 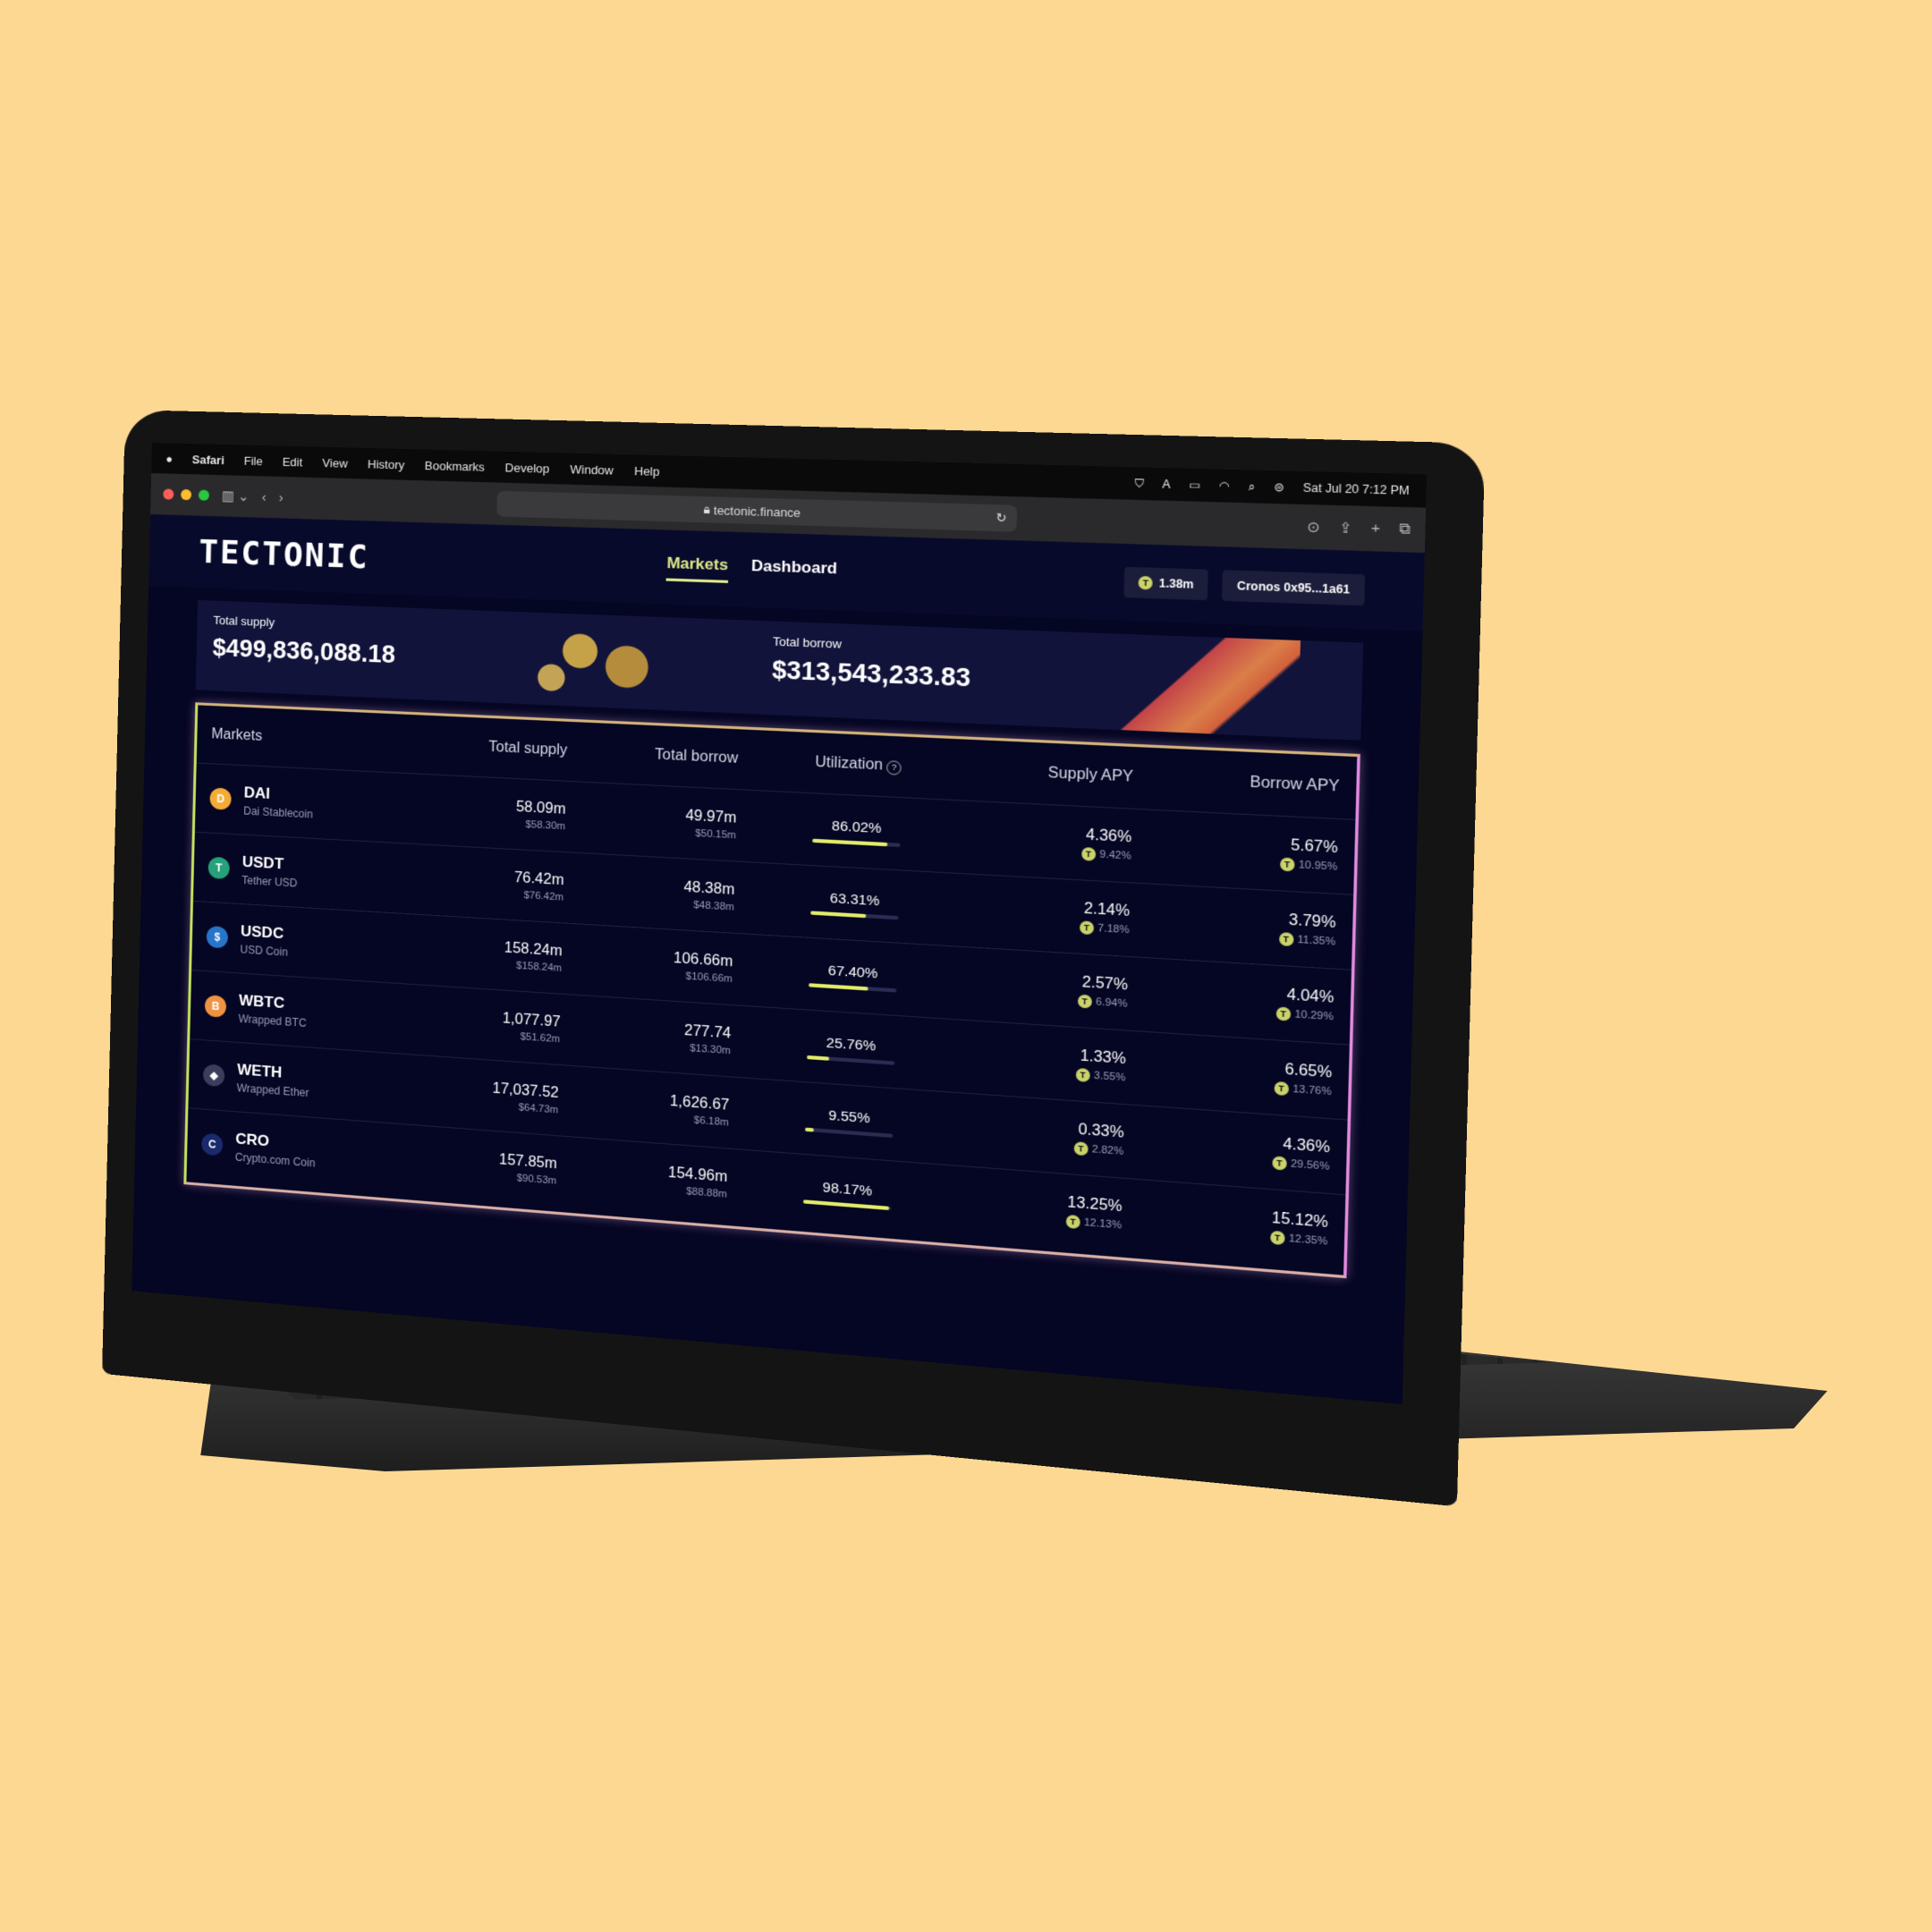 I want to click on market-cell: ◆ WETH Wrapped Ether, so click(x=311, y=1082).